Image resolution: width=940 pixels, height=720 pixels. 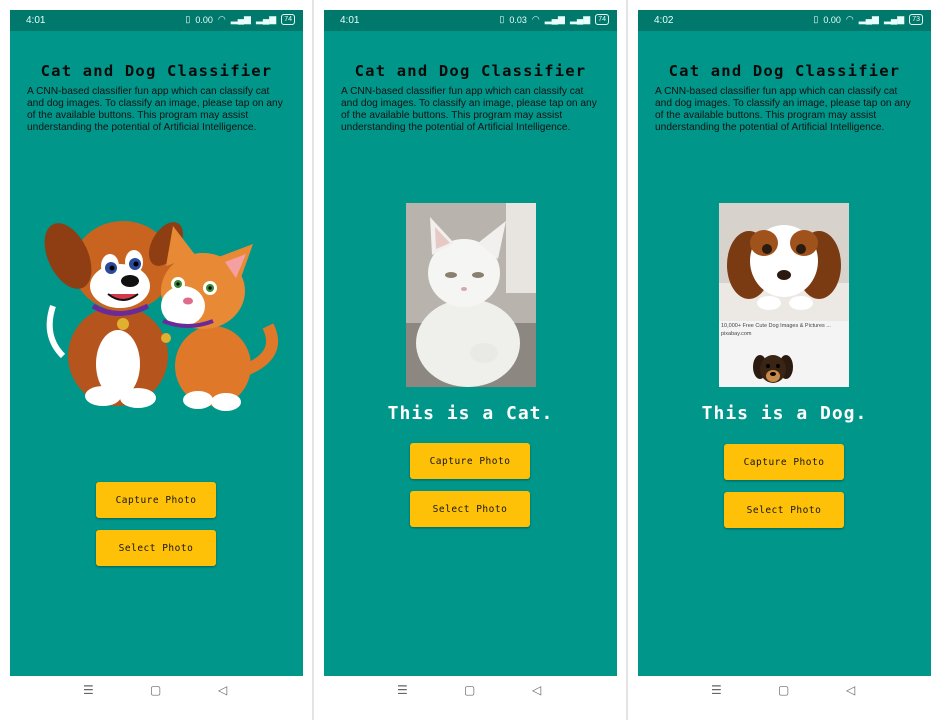 I want to click on status-bar: 4:01 ▯ 0.03 ◠ ▂▄▆ ▂▄▆ 74, so click(x=470, y=20).